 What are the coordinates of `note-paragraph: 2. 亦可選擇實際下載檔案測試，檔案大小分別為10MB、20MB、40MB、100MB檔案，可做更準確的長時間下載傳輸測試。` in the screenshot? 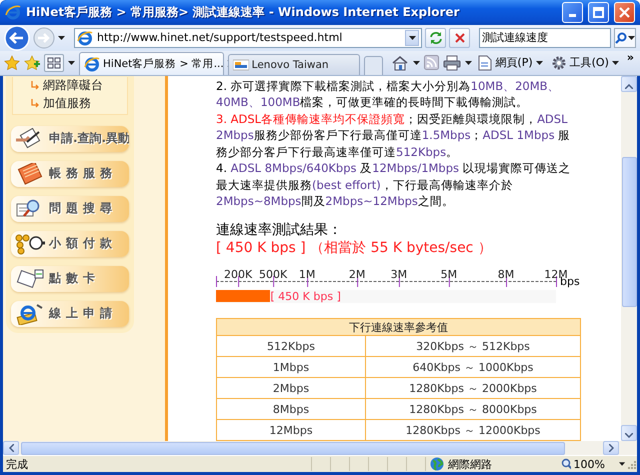 It's located at (388, 94).